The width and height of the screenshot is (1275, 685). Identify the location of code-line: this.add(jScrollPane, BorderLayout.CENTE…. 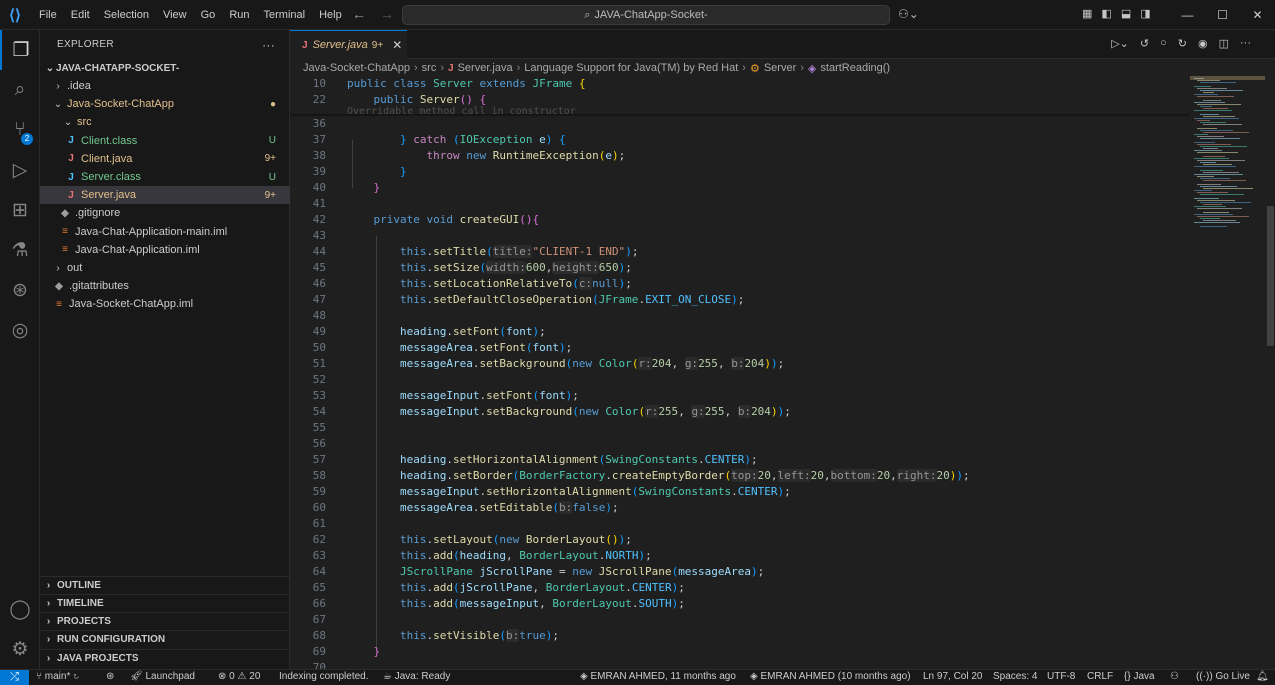
(542, 587).